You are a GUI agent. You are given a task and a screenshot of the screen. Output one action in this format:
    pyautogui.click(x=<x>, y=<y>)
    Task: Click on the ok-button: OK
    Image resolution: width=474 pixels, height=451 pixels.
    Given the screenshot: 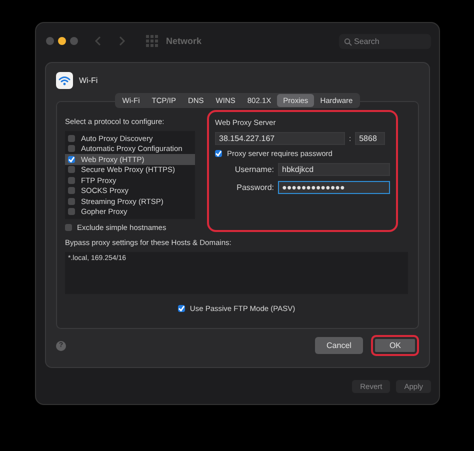 What is the action you would take?
    pyautogui.click(x=395, y=345)
    